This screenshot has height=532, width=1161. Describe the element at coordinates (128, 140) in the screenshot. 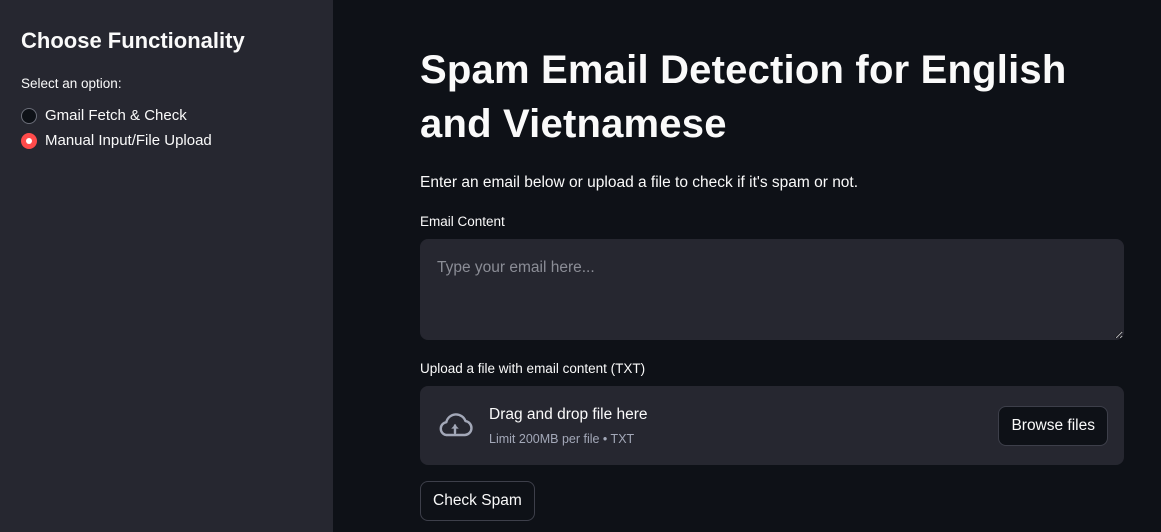

I see `radio-option-label: Manual Input/File Upload` at that location.